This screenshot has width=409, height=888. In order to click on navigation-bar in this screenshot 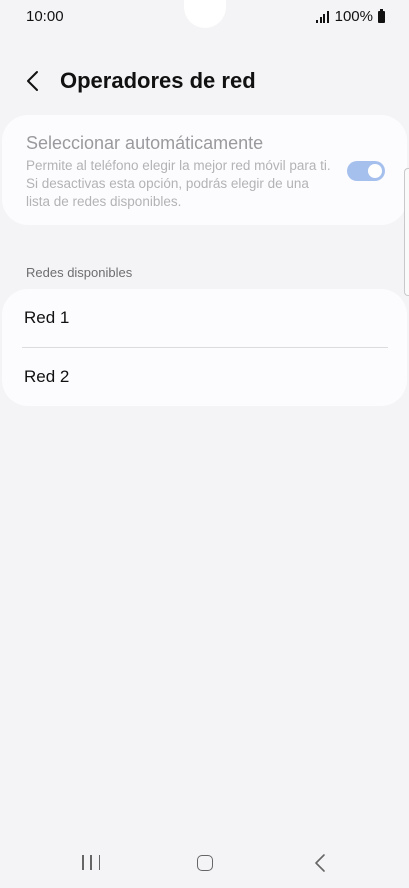, I will do `click(204, 863)`.